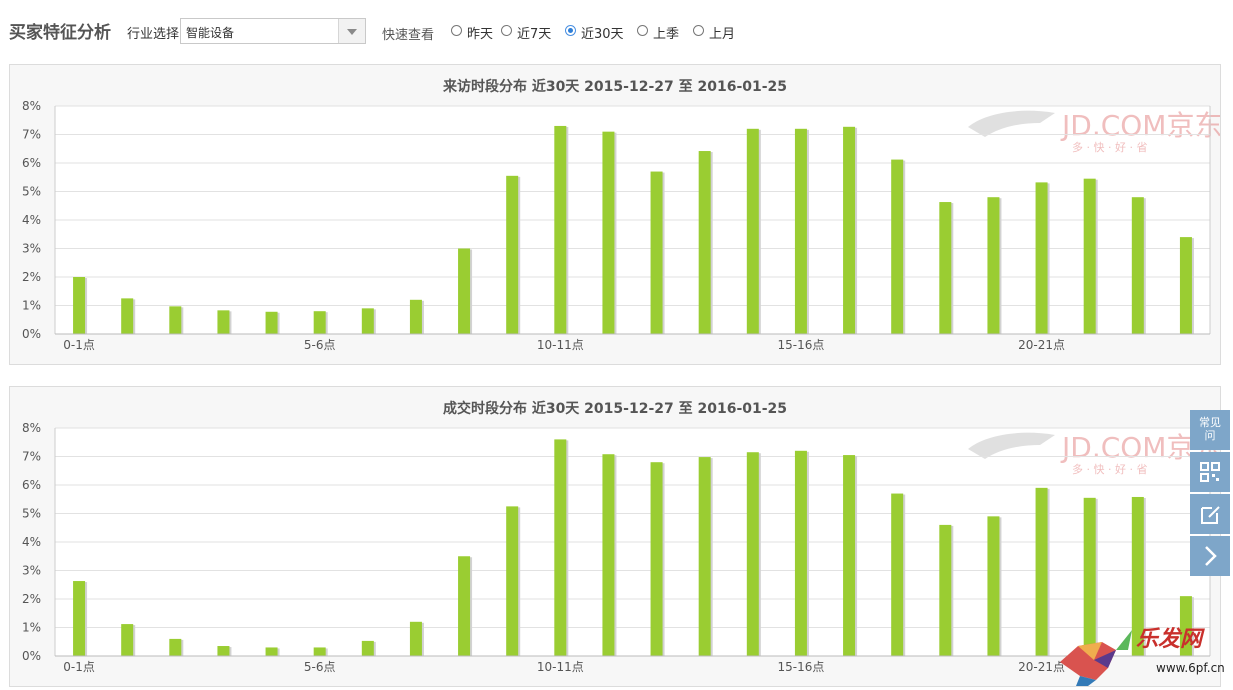 This screenshot has width=1233, height=690. I want to click on industry-label: 行业选择, so click(153, 34).